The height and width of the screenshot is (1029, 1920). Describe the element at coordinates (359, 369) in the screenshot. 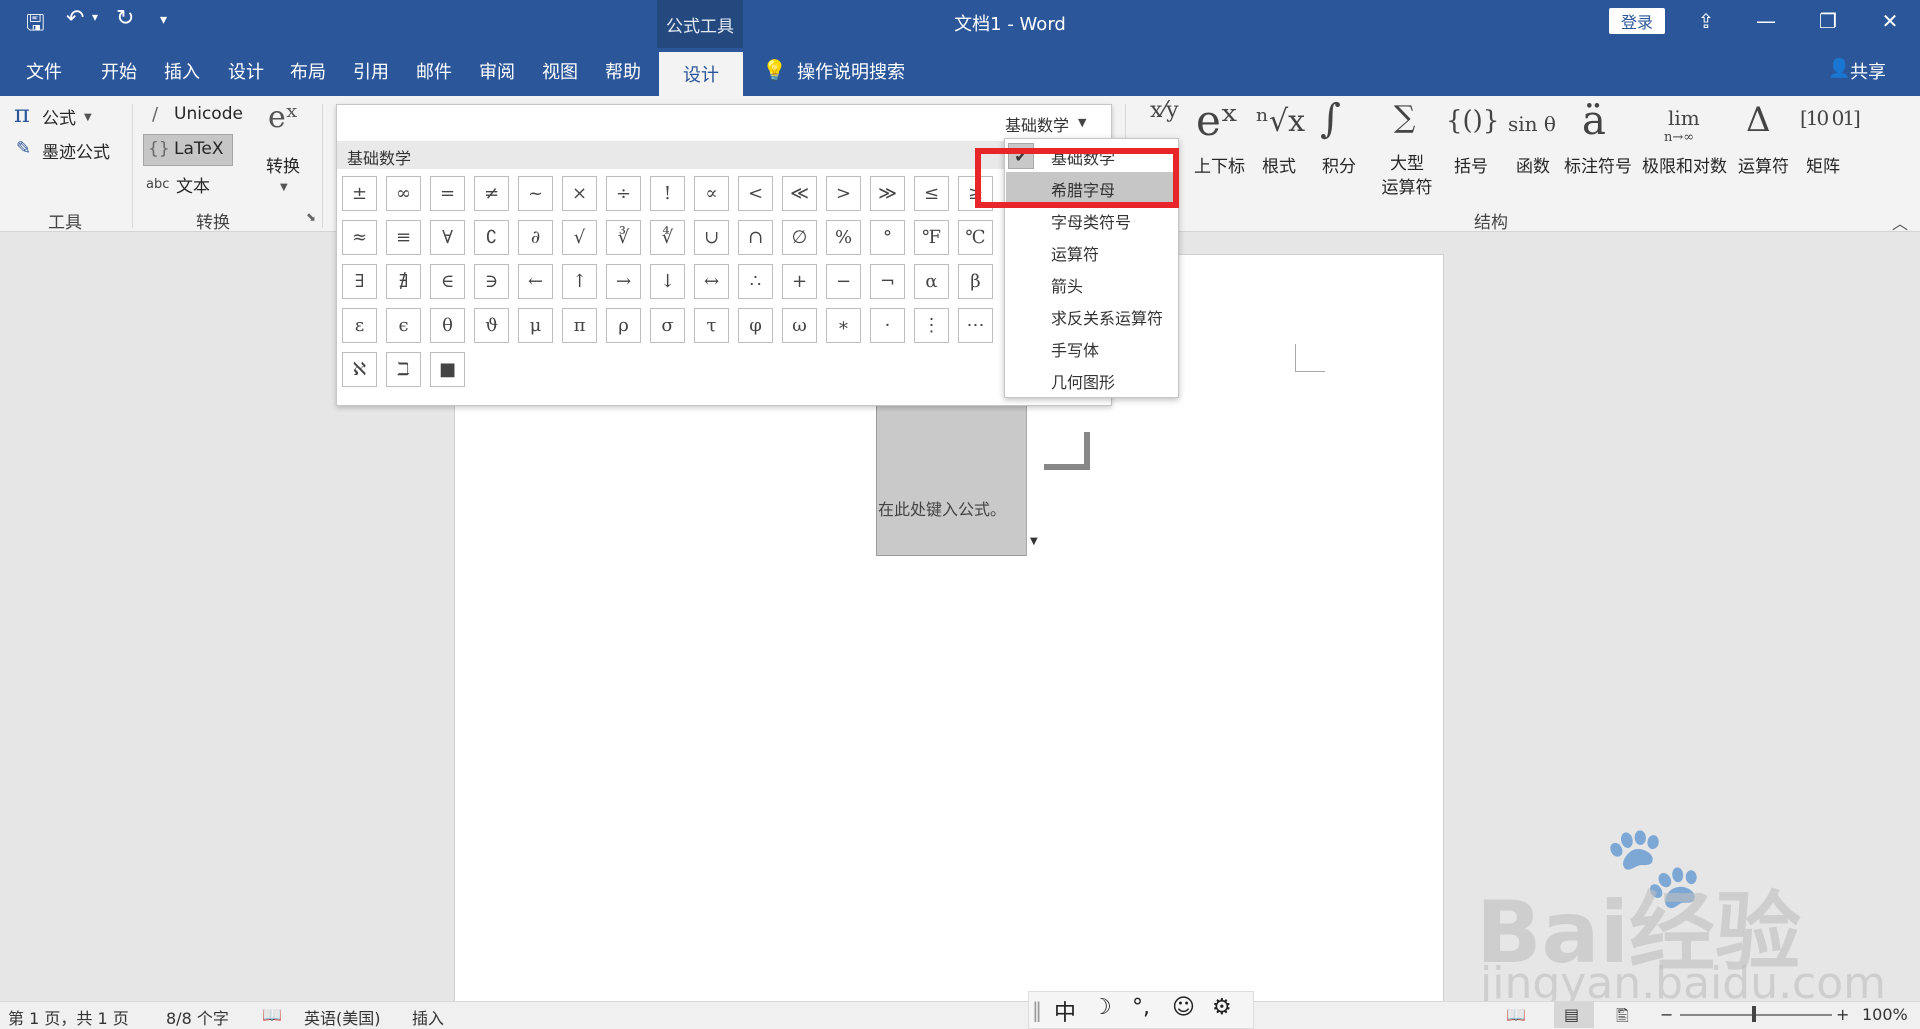

I see `symbol-button: ℵ` at that location.